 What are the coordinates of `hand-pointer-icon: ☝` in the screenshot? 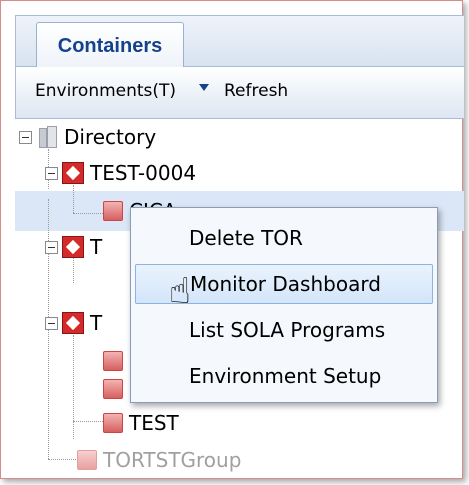 It's located at (180, 291).